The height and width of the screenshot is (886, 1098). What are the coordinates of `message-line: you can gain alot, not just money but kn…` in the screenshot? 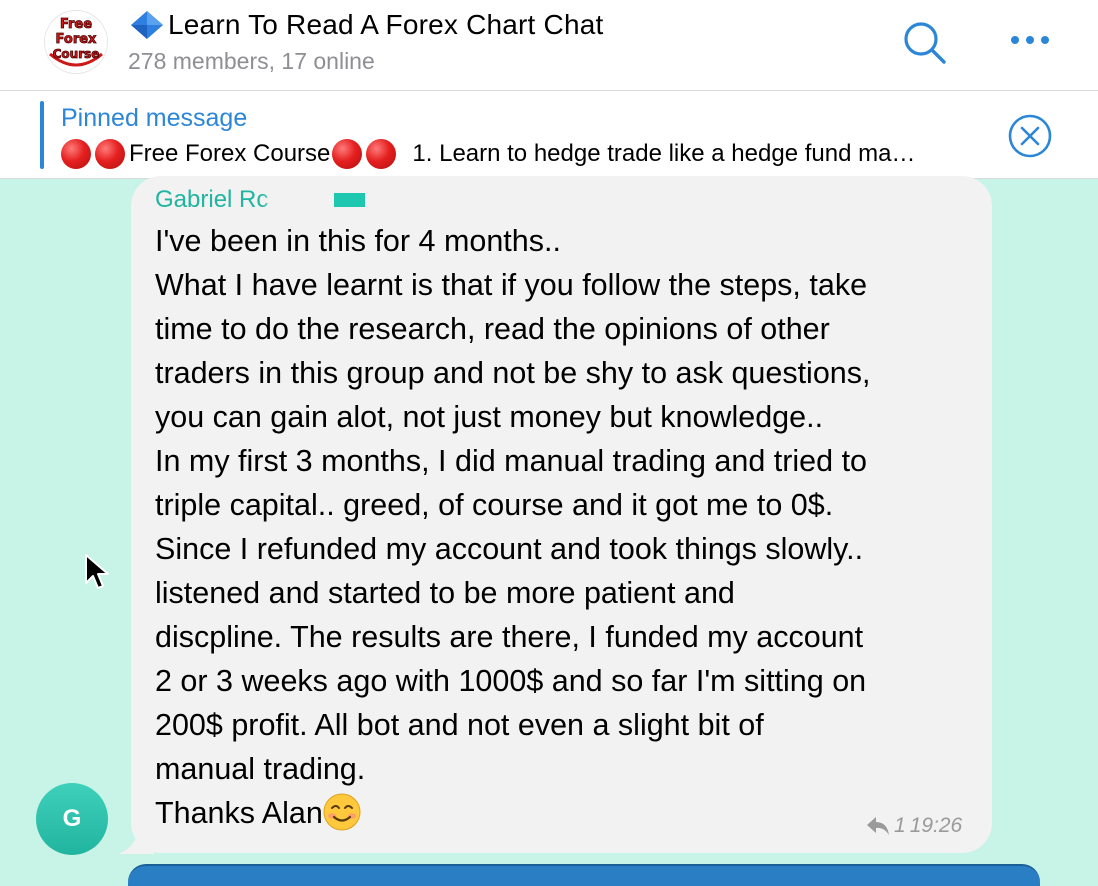 It's located at (489, 417).